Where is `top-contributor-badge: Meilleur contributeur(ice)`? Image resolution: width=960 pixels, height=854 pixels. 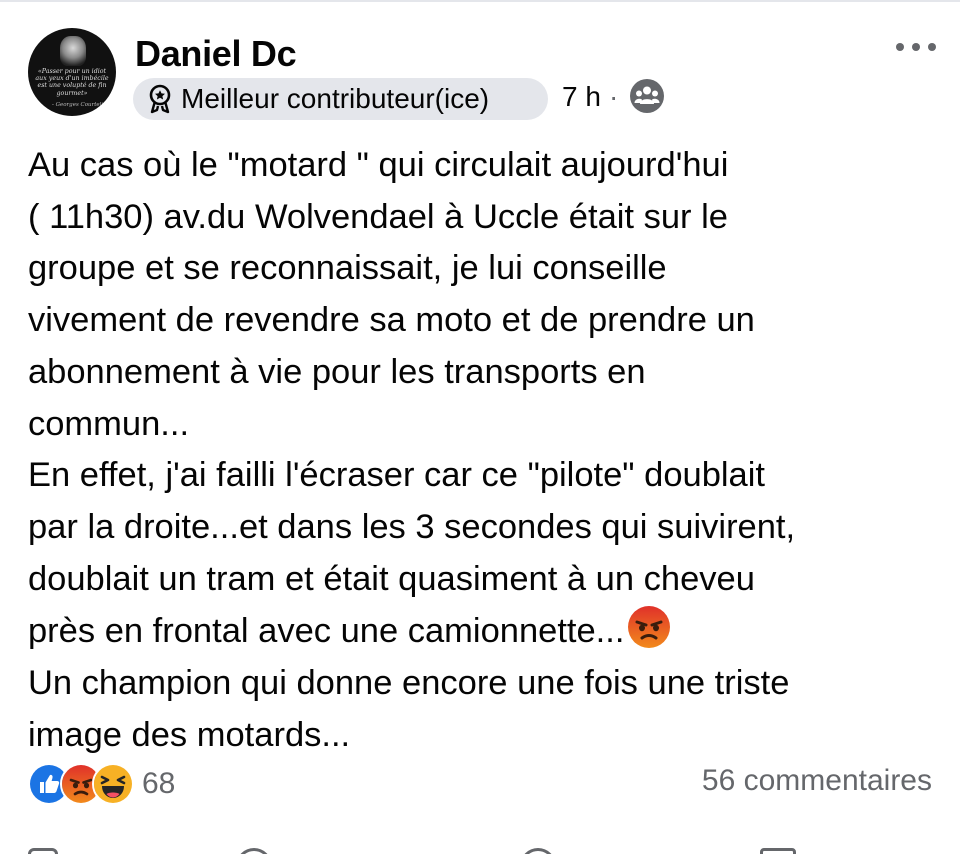
top-contributor-badge: Meilleur contributeur(ice) is located at coordinates (340, 99).